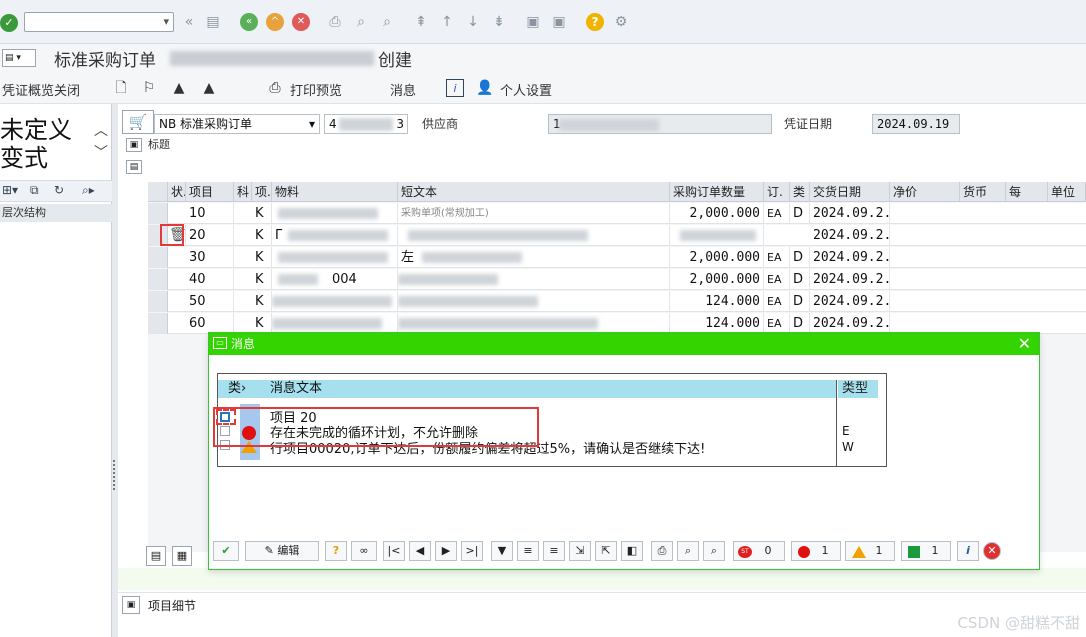 This screenshot has width=1086, height=637. Describe the element at coordinates (777, 192) in the screenshot. I see `col-order-unit: 订.` at that location.